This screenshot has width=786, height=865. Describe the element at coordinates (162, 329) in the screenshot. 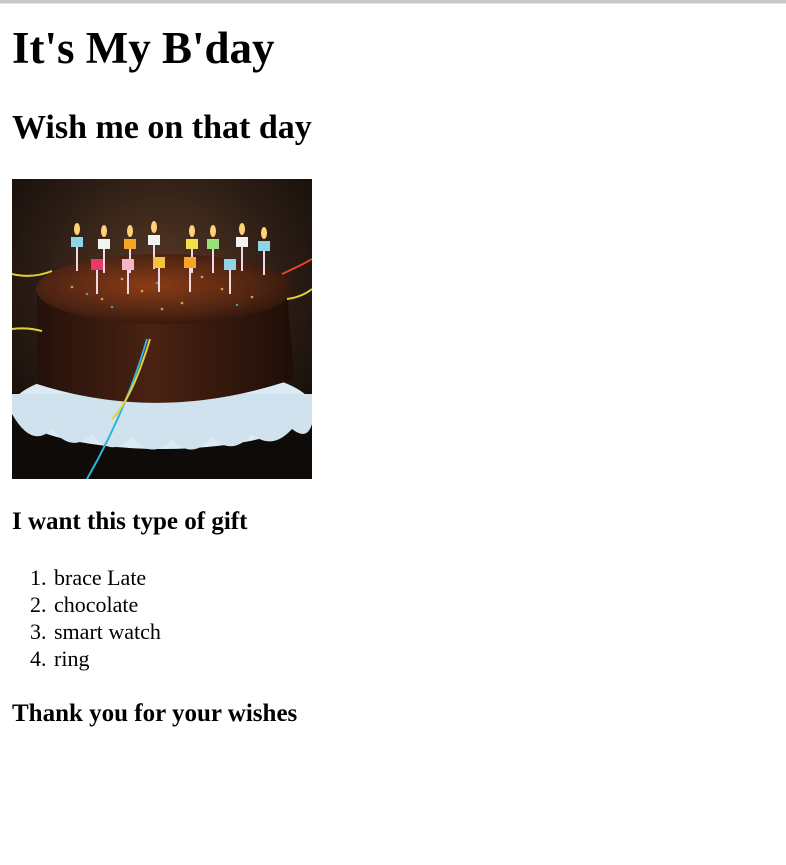

I see `birthday-cake-image` at that location.